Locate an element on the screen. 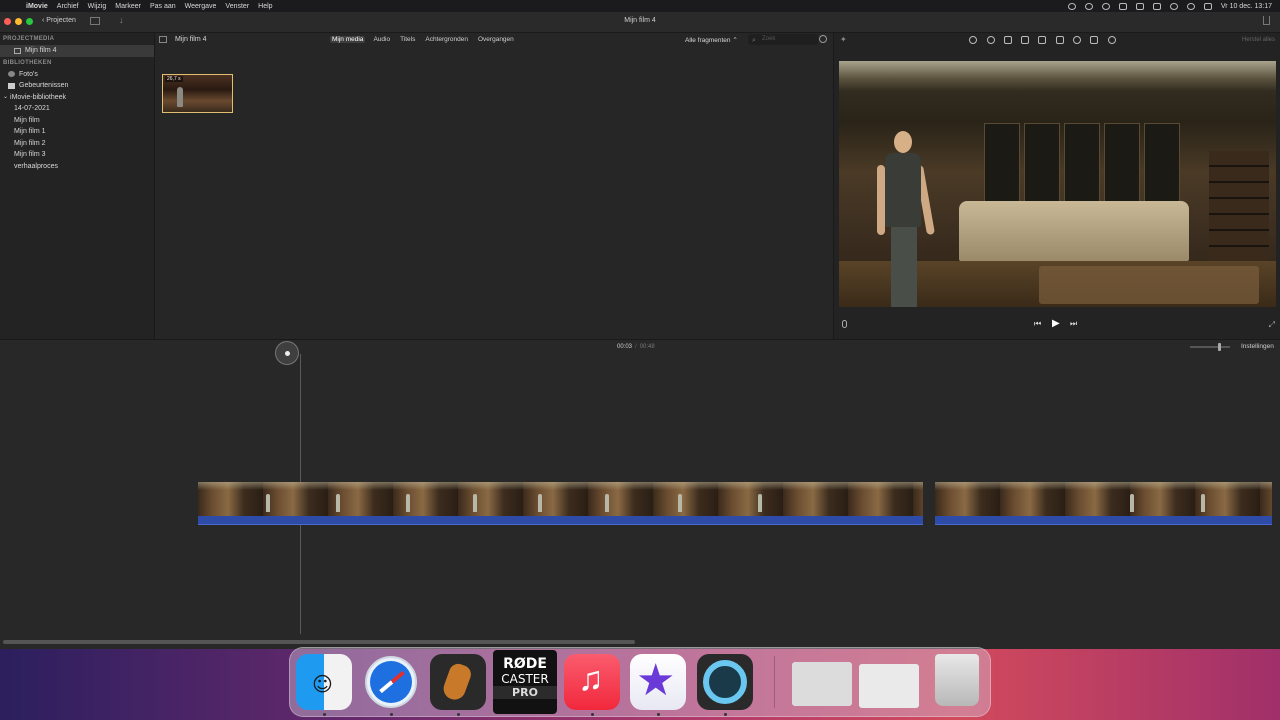 Image resolution: width=1280 pixels, height=720 pixels. speed-icon is located at coordinates (1077, 40).